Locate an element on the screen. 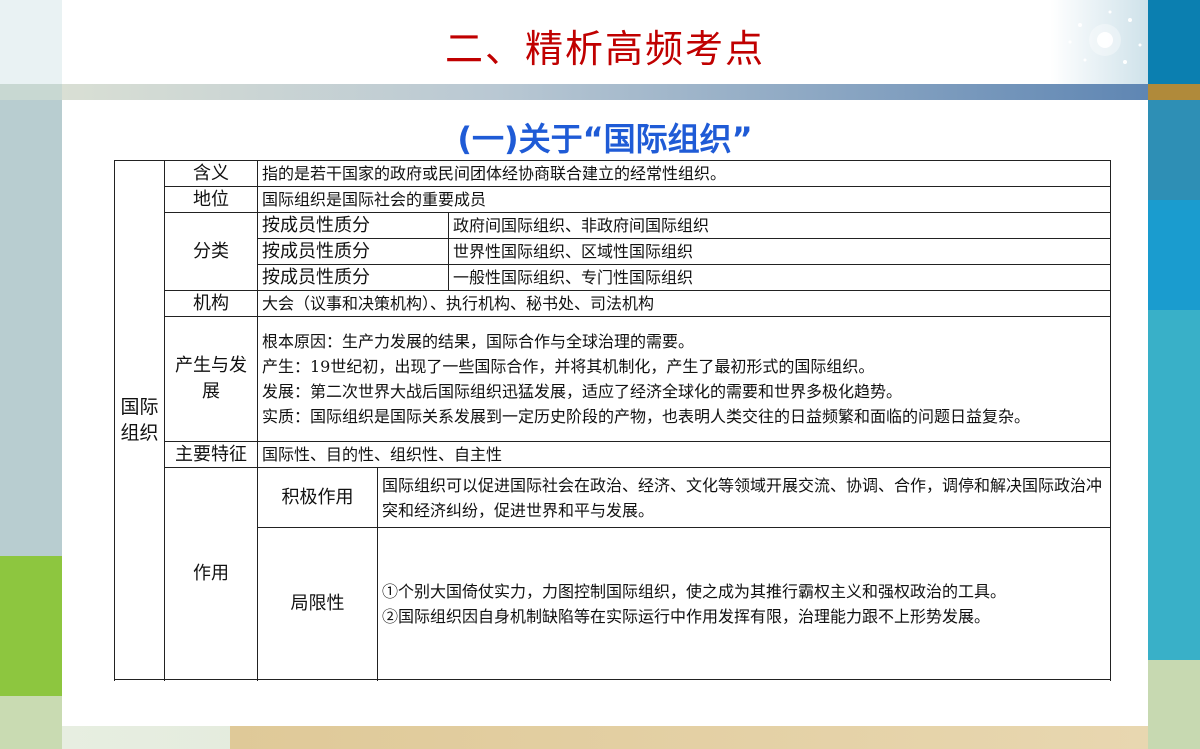 This screenshot has width=1200, height=749. fenlei-criterion-1: 按成员性质分 is located at coordinates (353, 225).